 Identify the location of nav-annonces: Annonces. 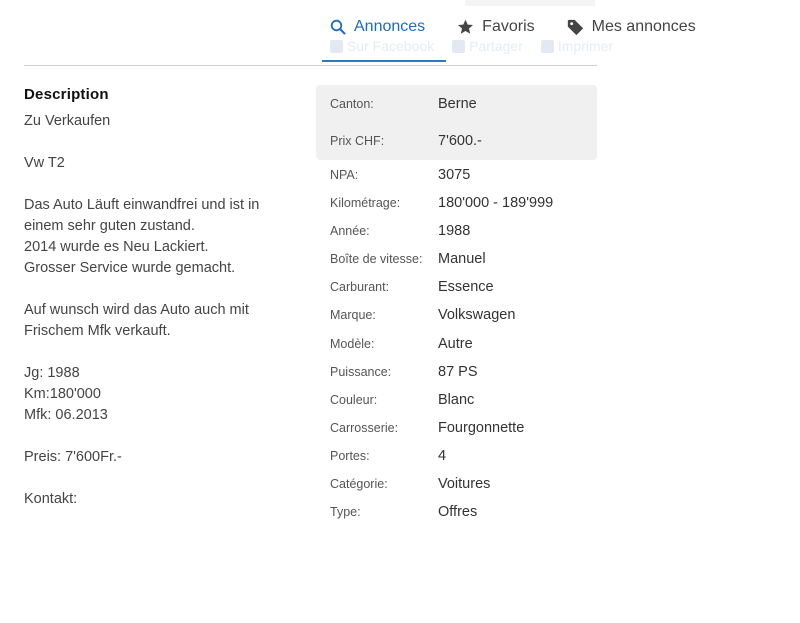
(377, 27).